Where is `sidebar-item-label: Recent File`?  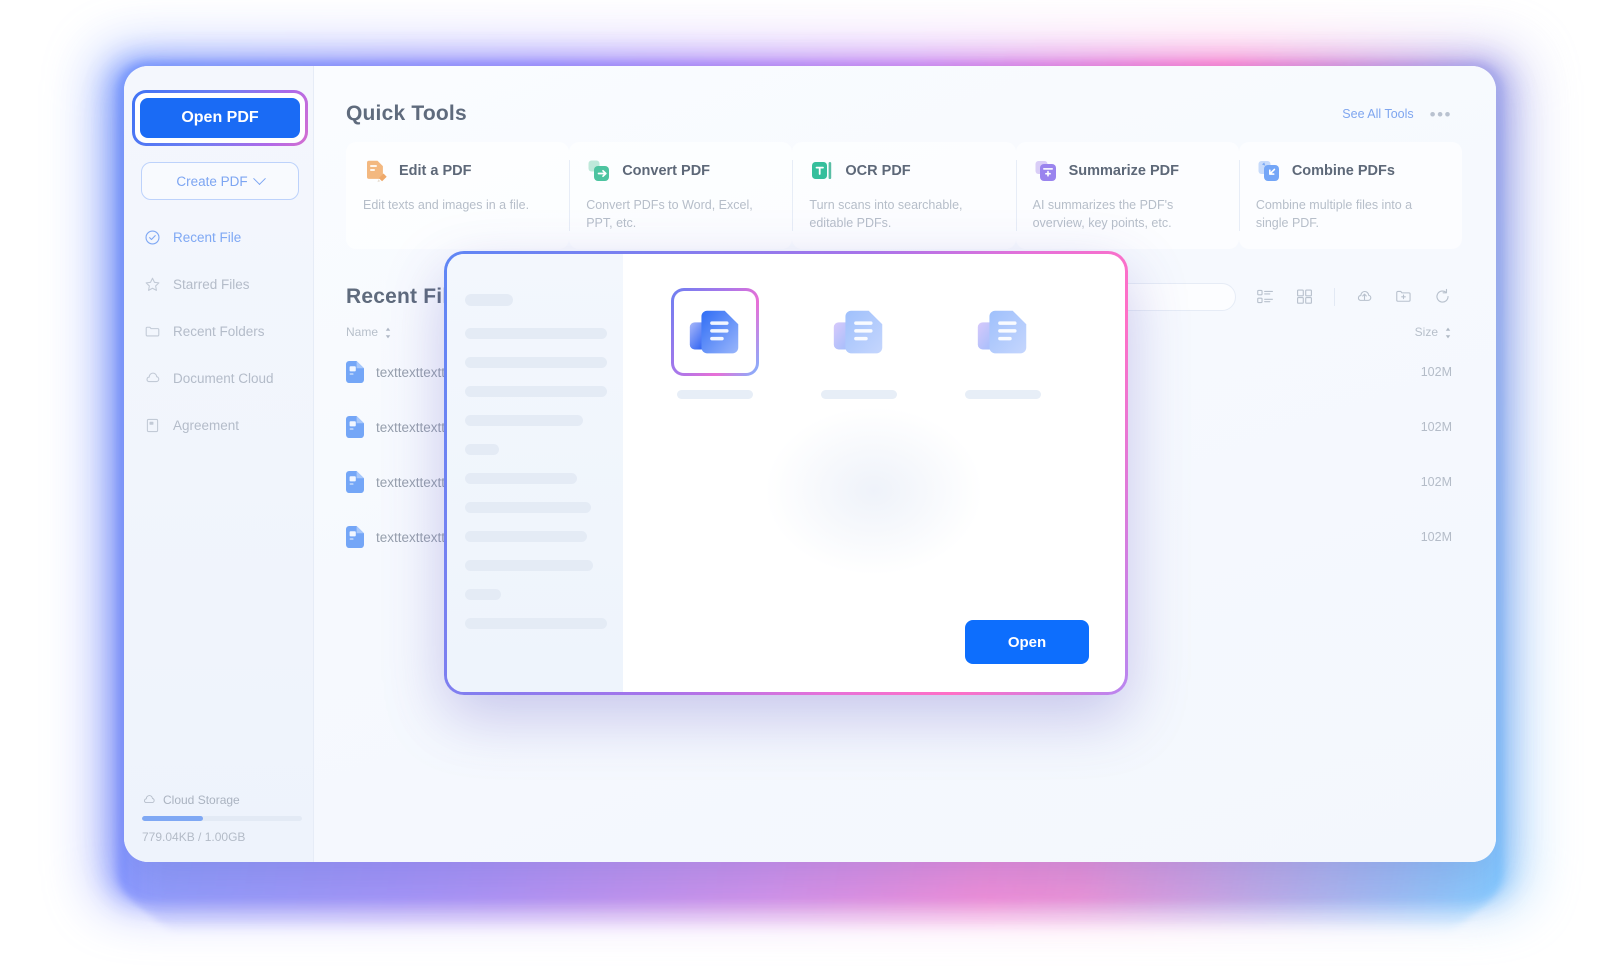
sidebar-item-label: Recent File is located at coordinates (207, 237).